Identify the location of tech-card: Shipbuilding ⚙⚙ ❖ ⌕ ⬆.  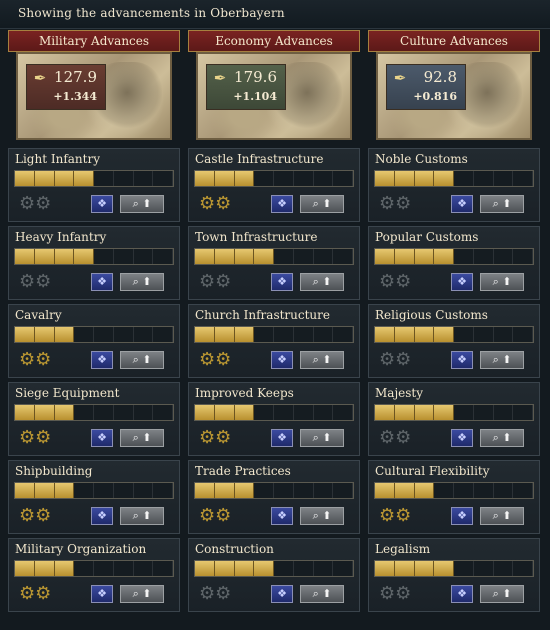
(94, 497).